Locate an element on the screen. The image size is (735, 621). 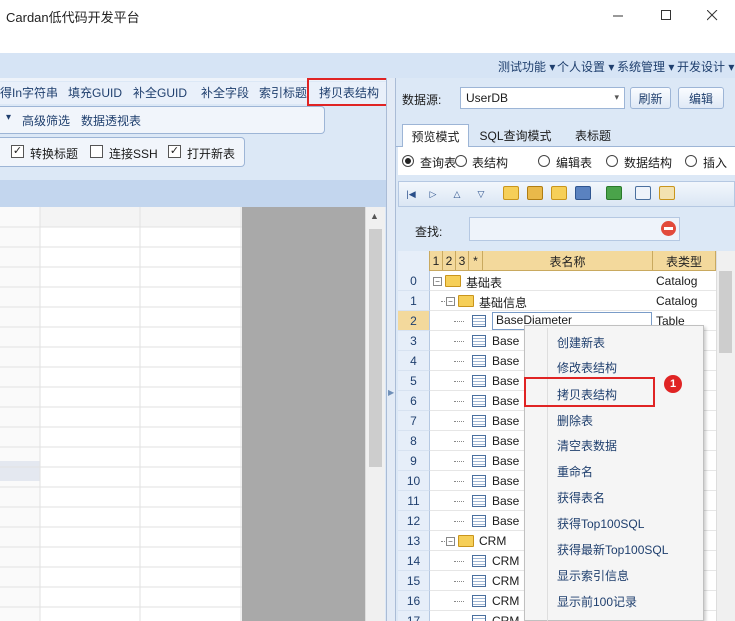
copy-icon is located at coordinates (643, 193).